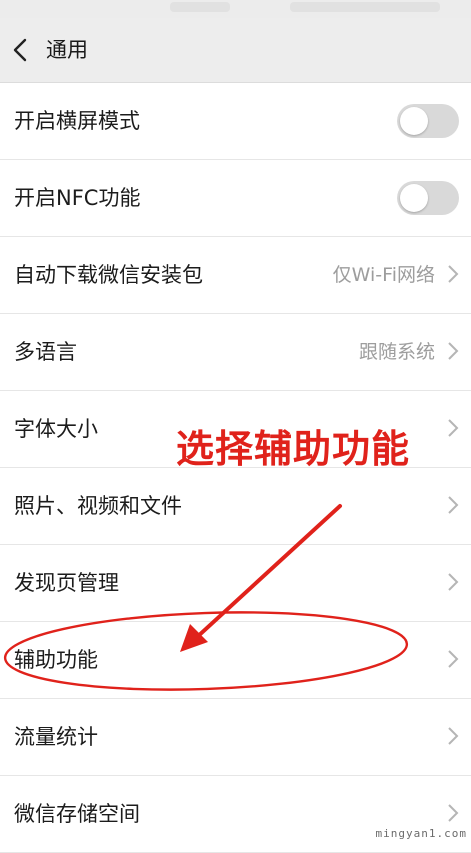 The width and height of the screenshot is (471, 853). Describe the element at coordinates (235, 583) in the screenshot. I see `settings-item-discover: 发现页管理` at that location.